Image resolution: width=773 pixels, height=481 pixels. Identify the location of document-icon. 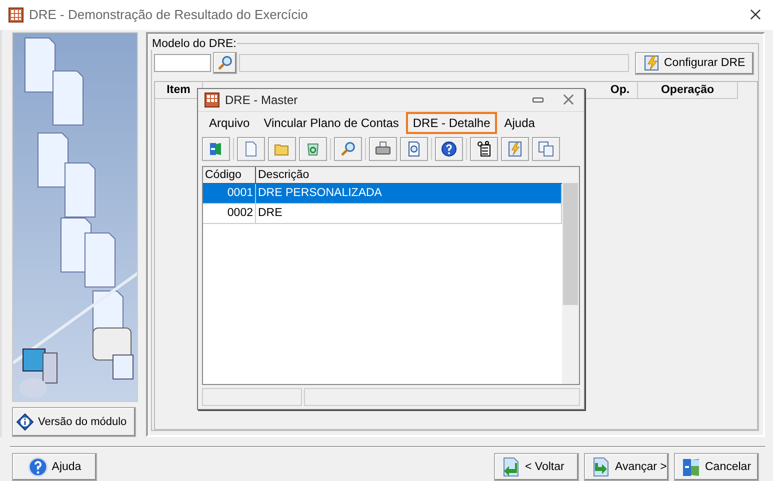
(251, 148).